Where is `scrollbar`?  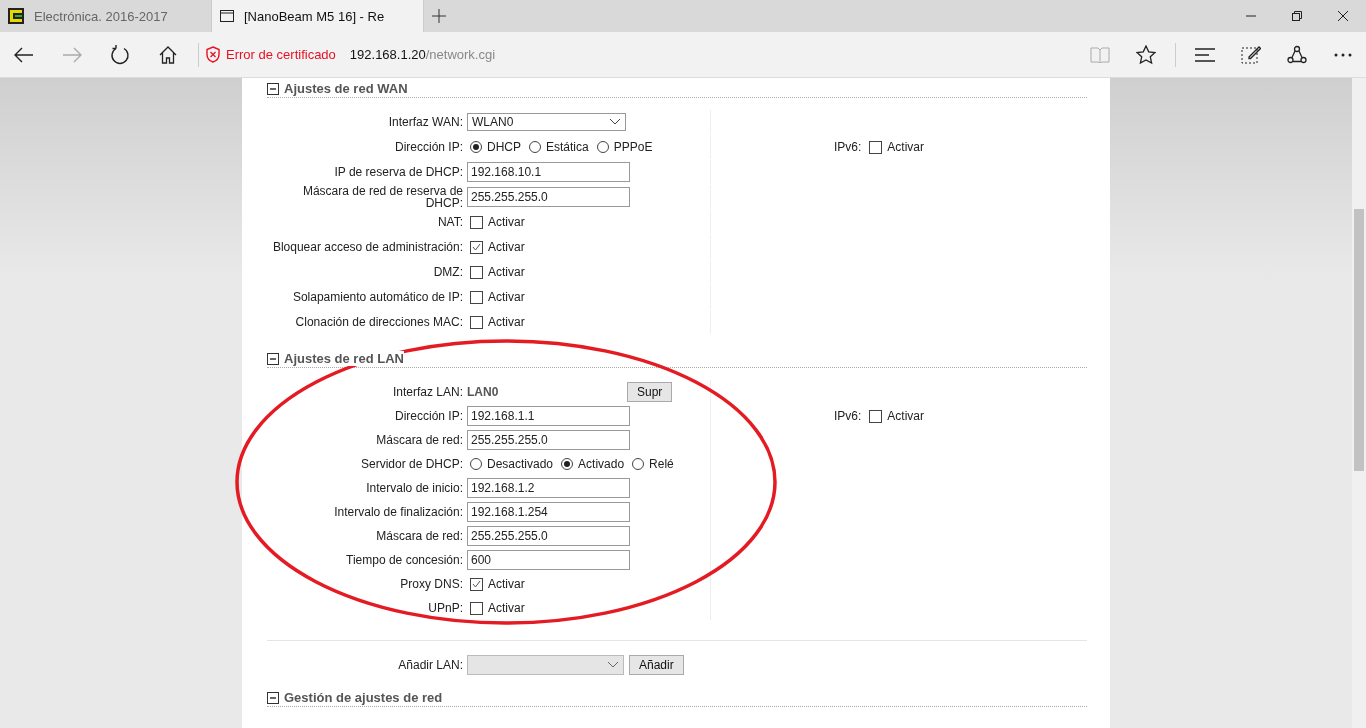
scrollbar is located at coordinates (1359, 403).